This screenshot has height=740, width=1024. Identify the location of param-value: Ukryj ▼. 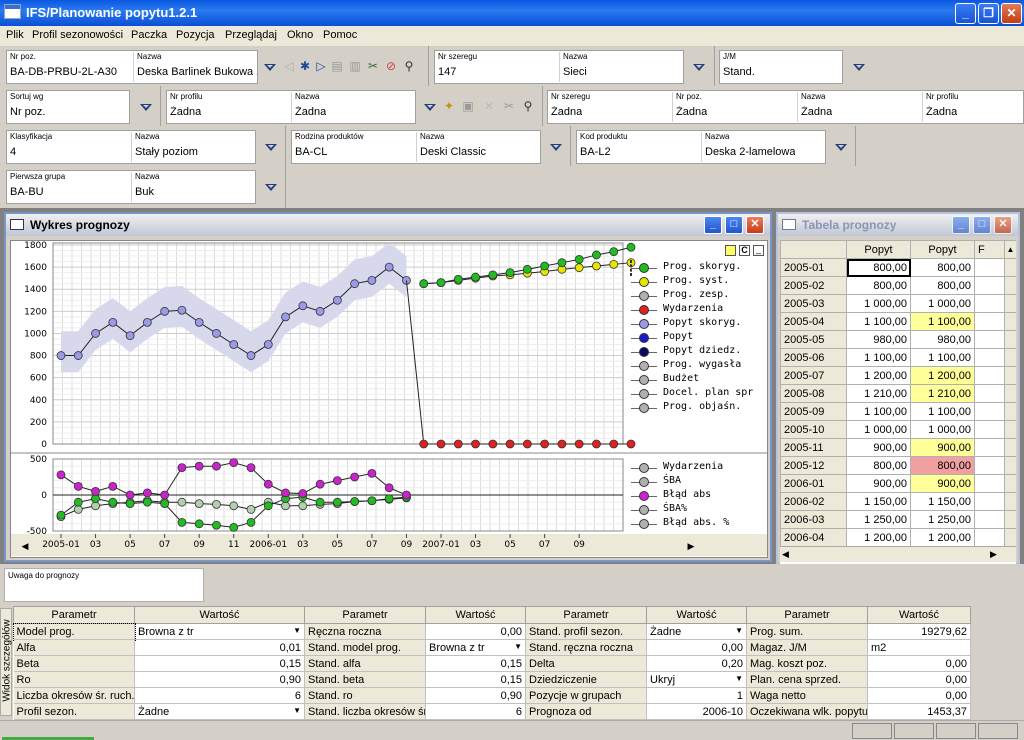
(696, 679).